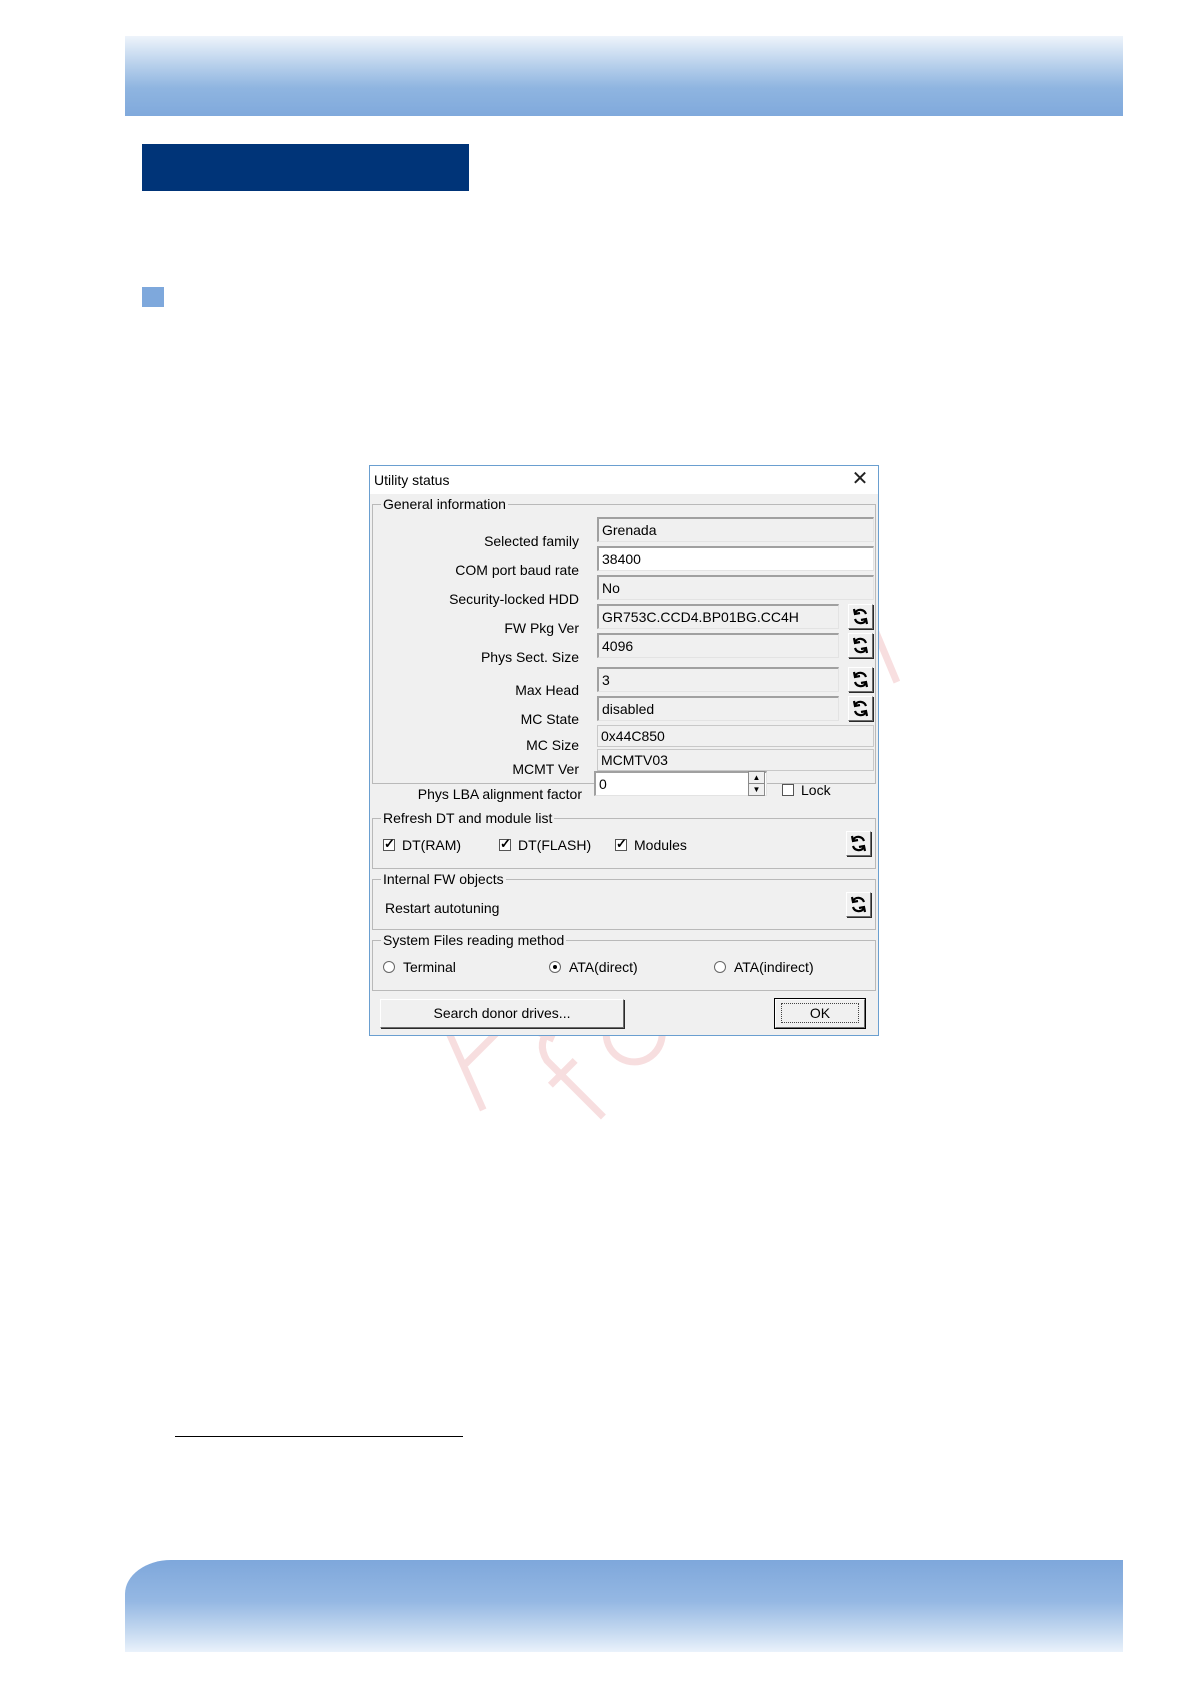 The image size is (1191, 1684). I want to click on refresh-dt-button, so click(858, 843).